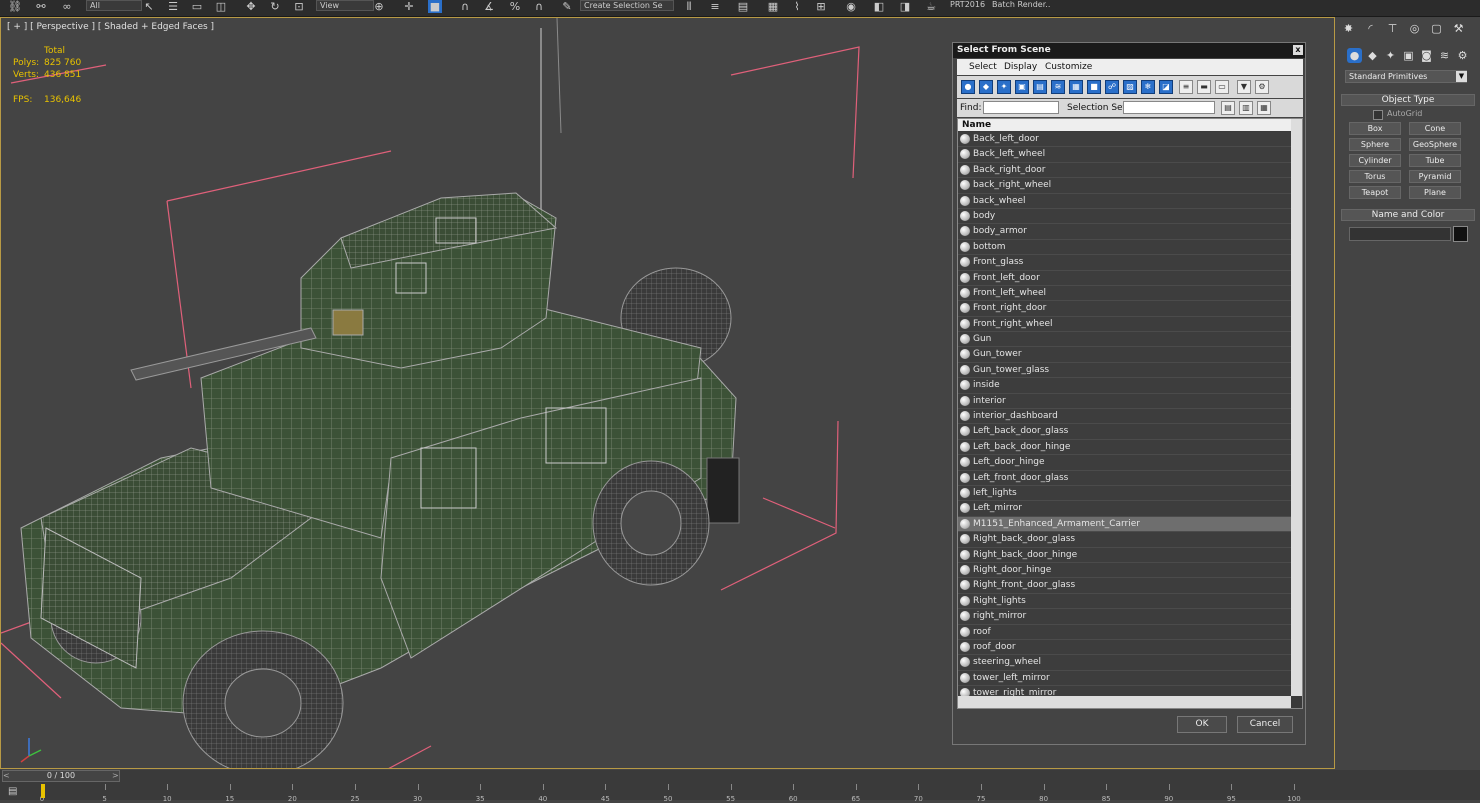 Image resolution: width=1480 pixels, height=803 pixels. Describe the element at coordinates (1124, 524) in the screenshot. I see `list-item: M1151_Enhanced_Armament_Carrier` at that location.